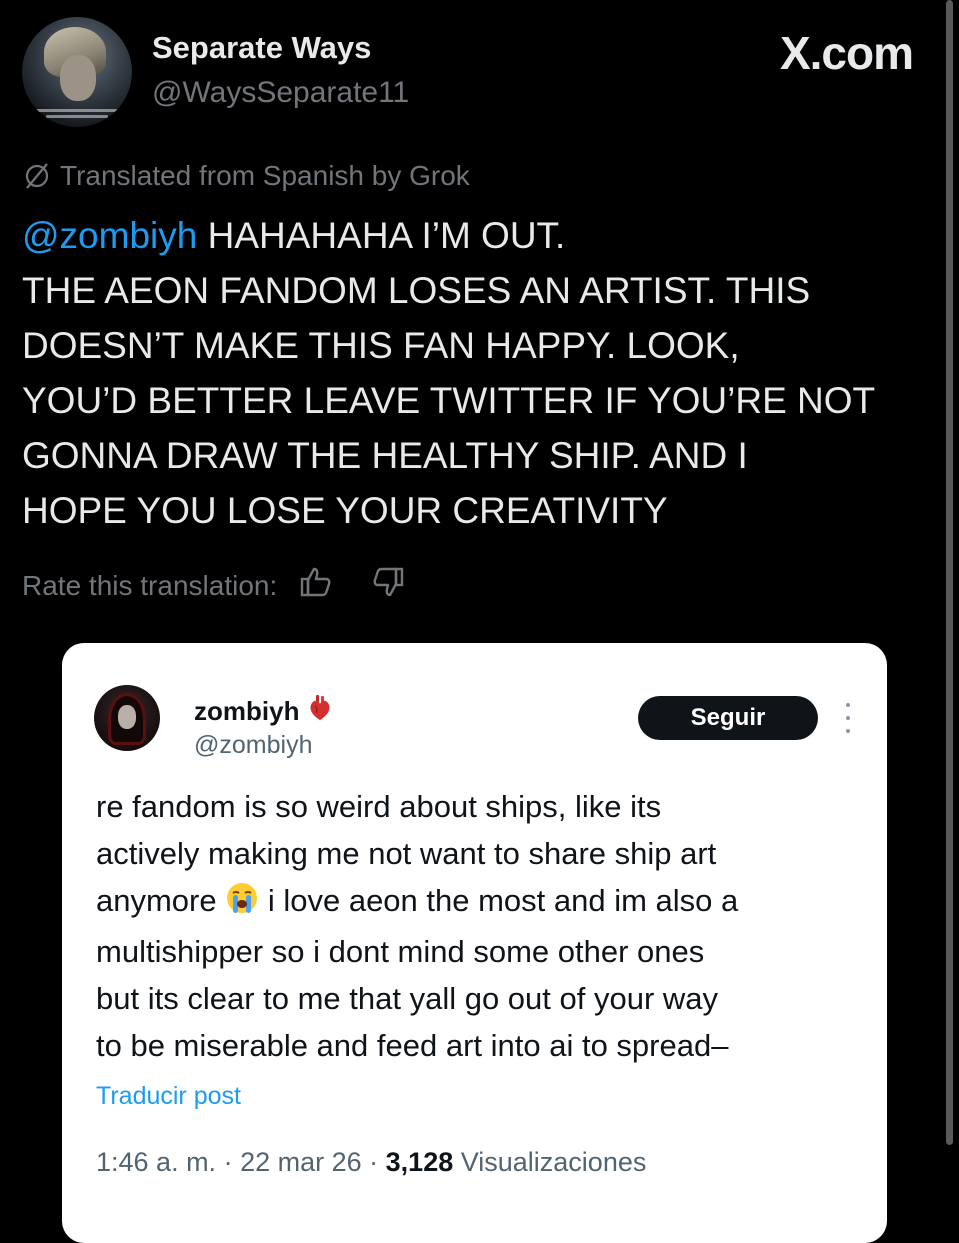 The image size is (959, 1243). What do you see at coordinates (846, 53) in the screenshot?
I see `x-logo: X.com` at bounding box center [846, 53].